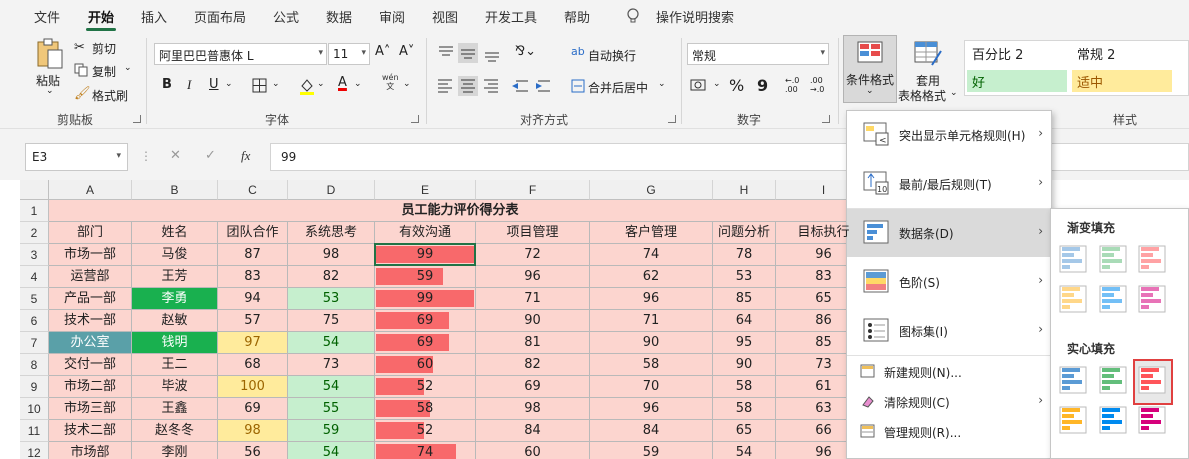 The width and height of the screenshot is (1189, 459). I want to click on databar-cell: 52, so click(425, 431).